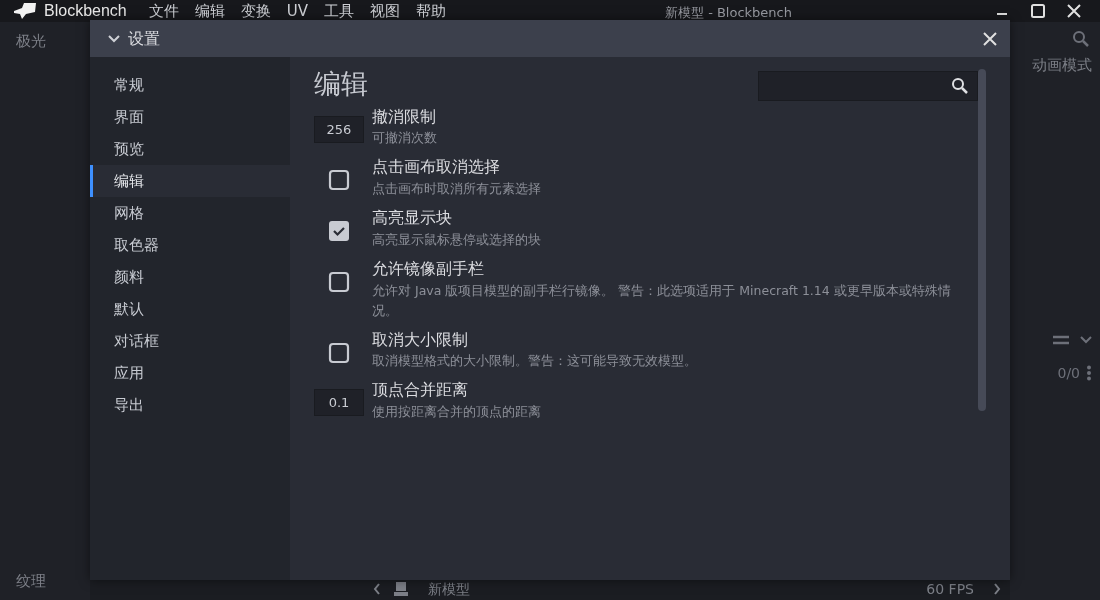  I want to click on number-field: 0.1, so click(339, 403).